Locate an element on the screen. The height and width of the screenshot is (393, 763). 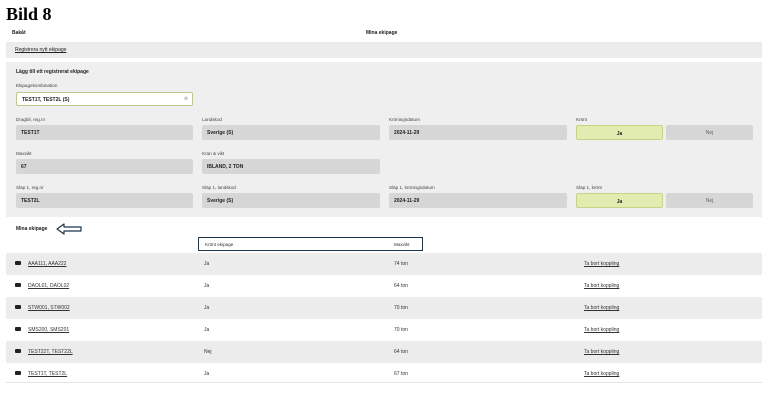
kront-label: Krönt is located at coordinates (581, 119).